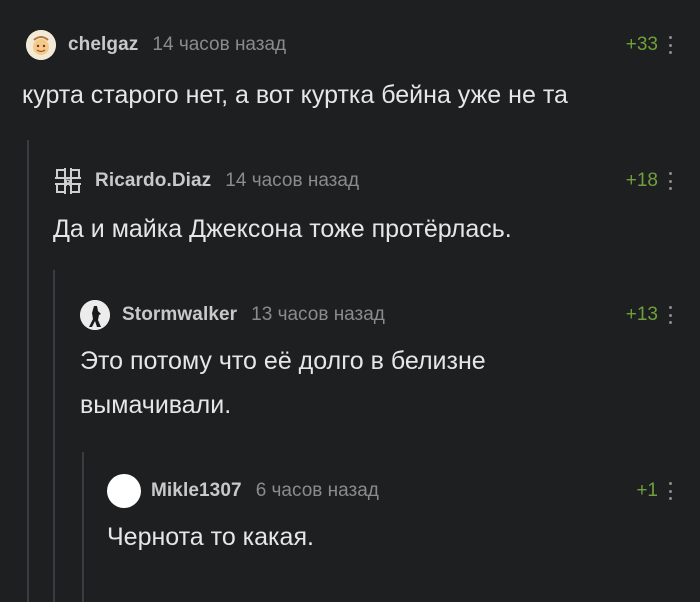  I want to click on rating-badge: +13, so click(641, 314).